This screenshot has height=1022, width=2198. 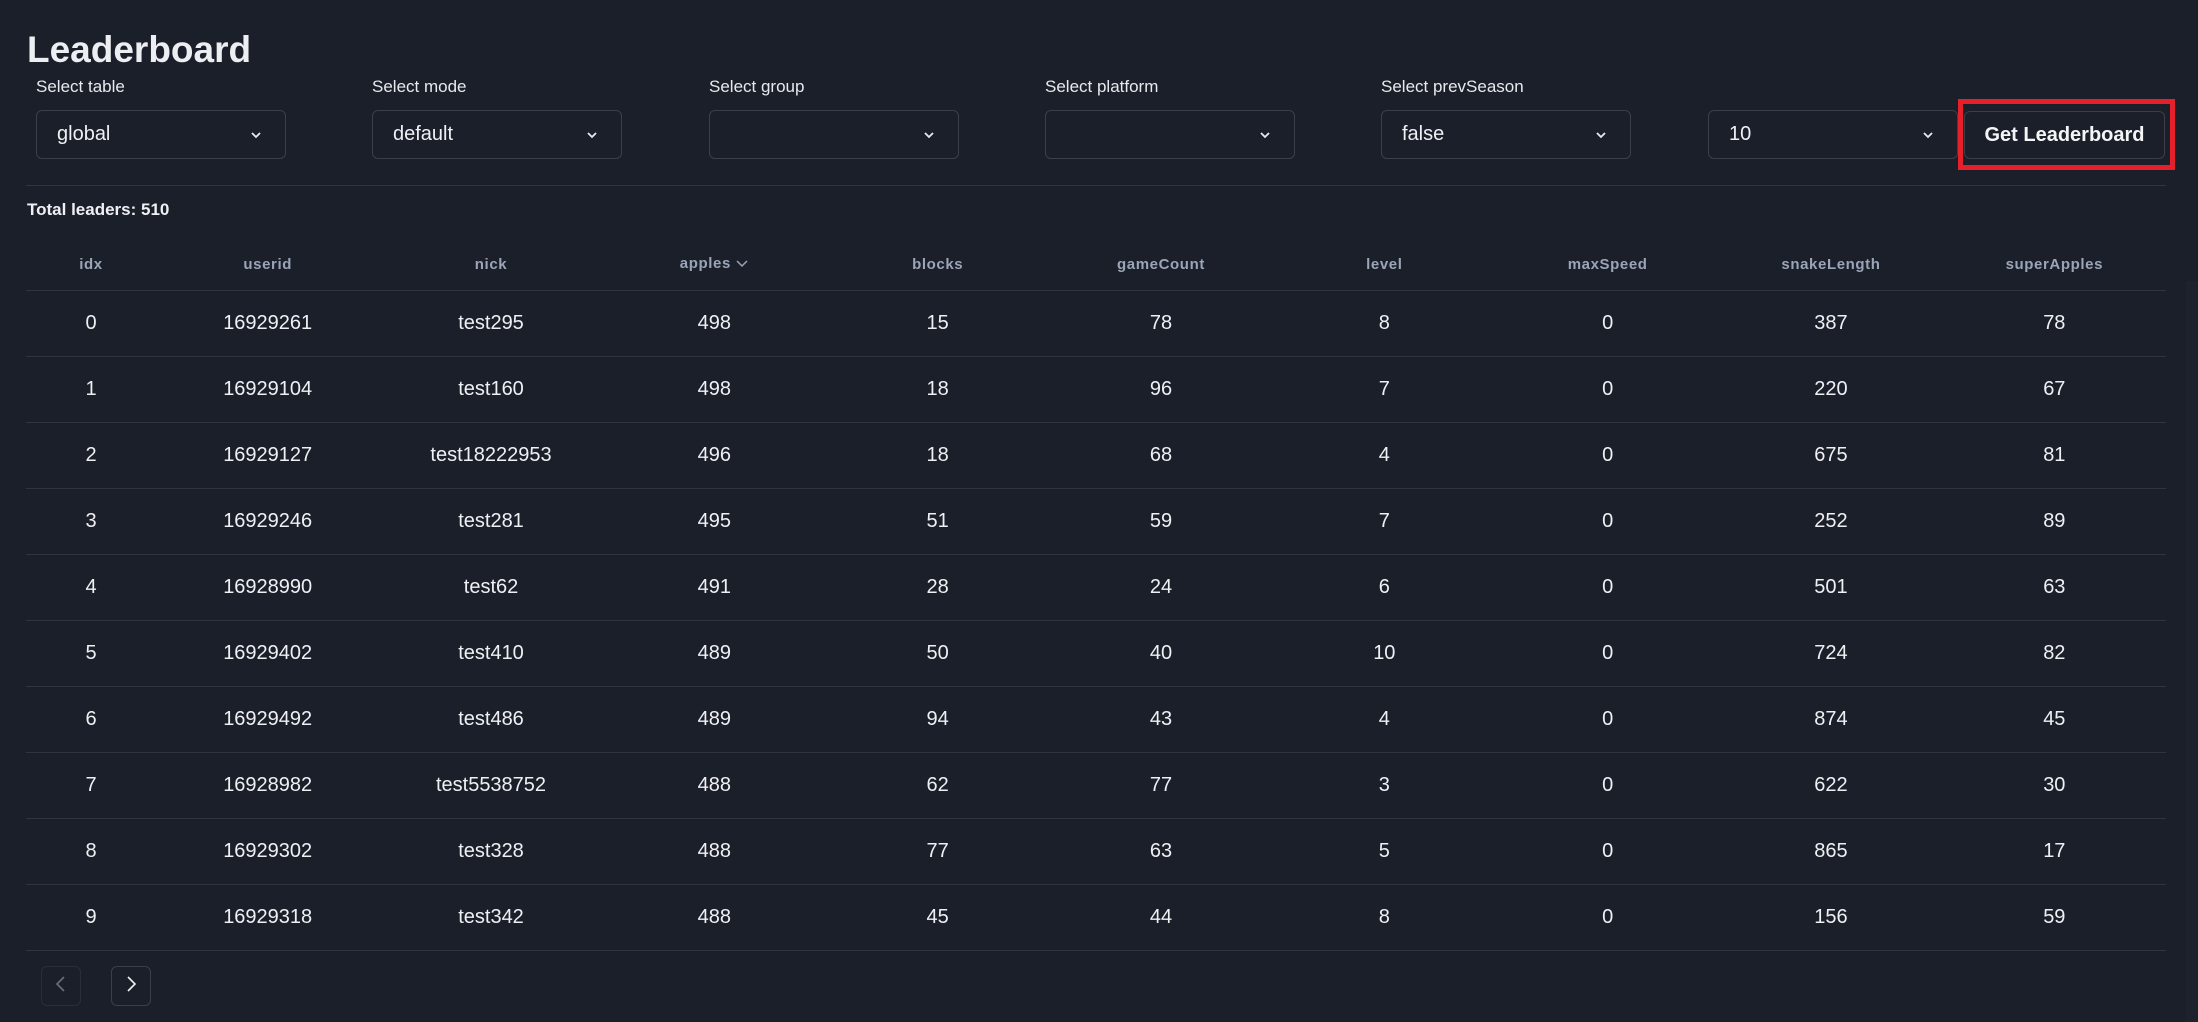 What do you see at coordinates (268, 587) in the screenshot?
I see `cell-userid: 16928990` at bounding box center [268, 587].